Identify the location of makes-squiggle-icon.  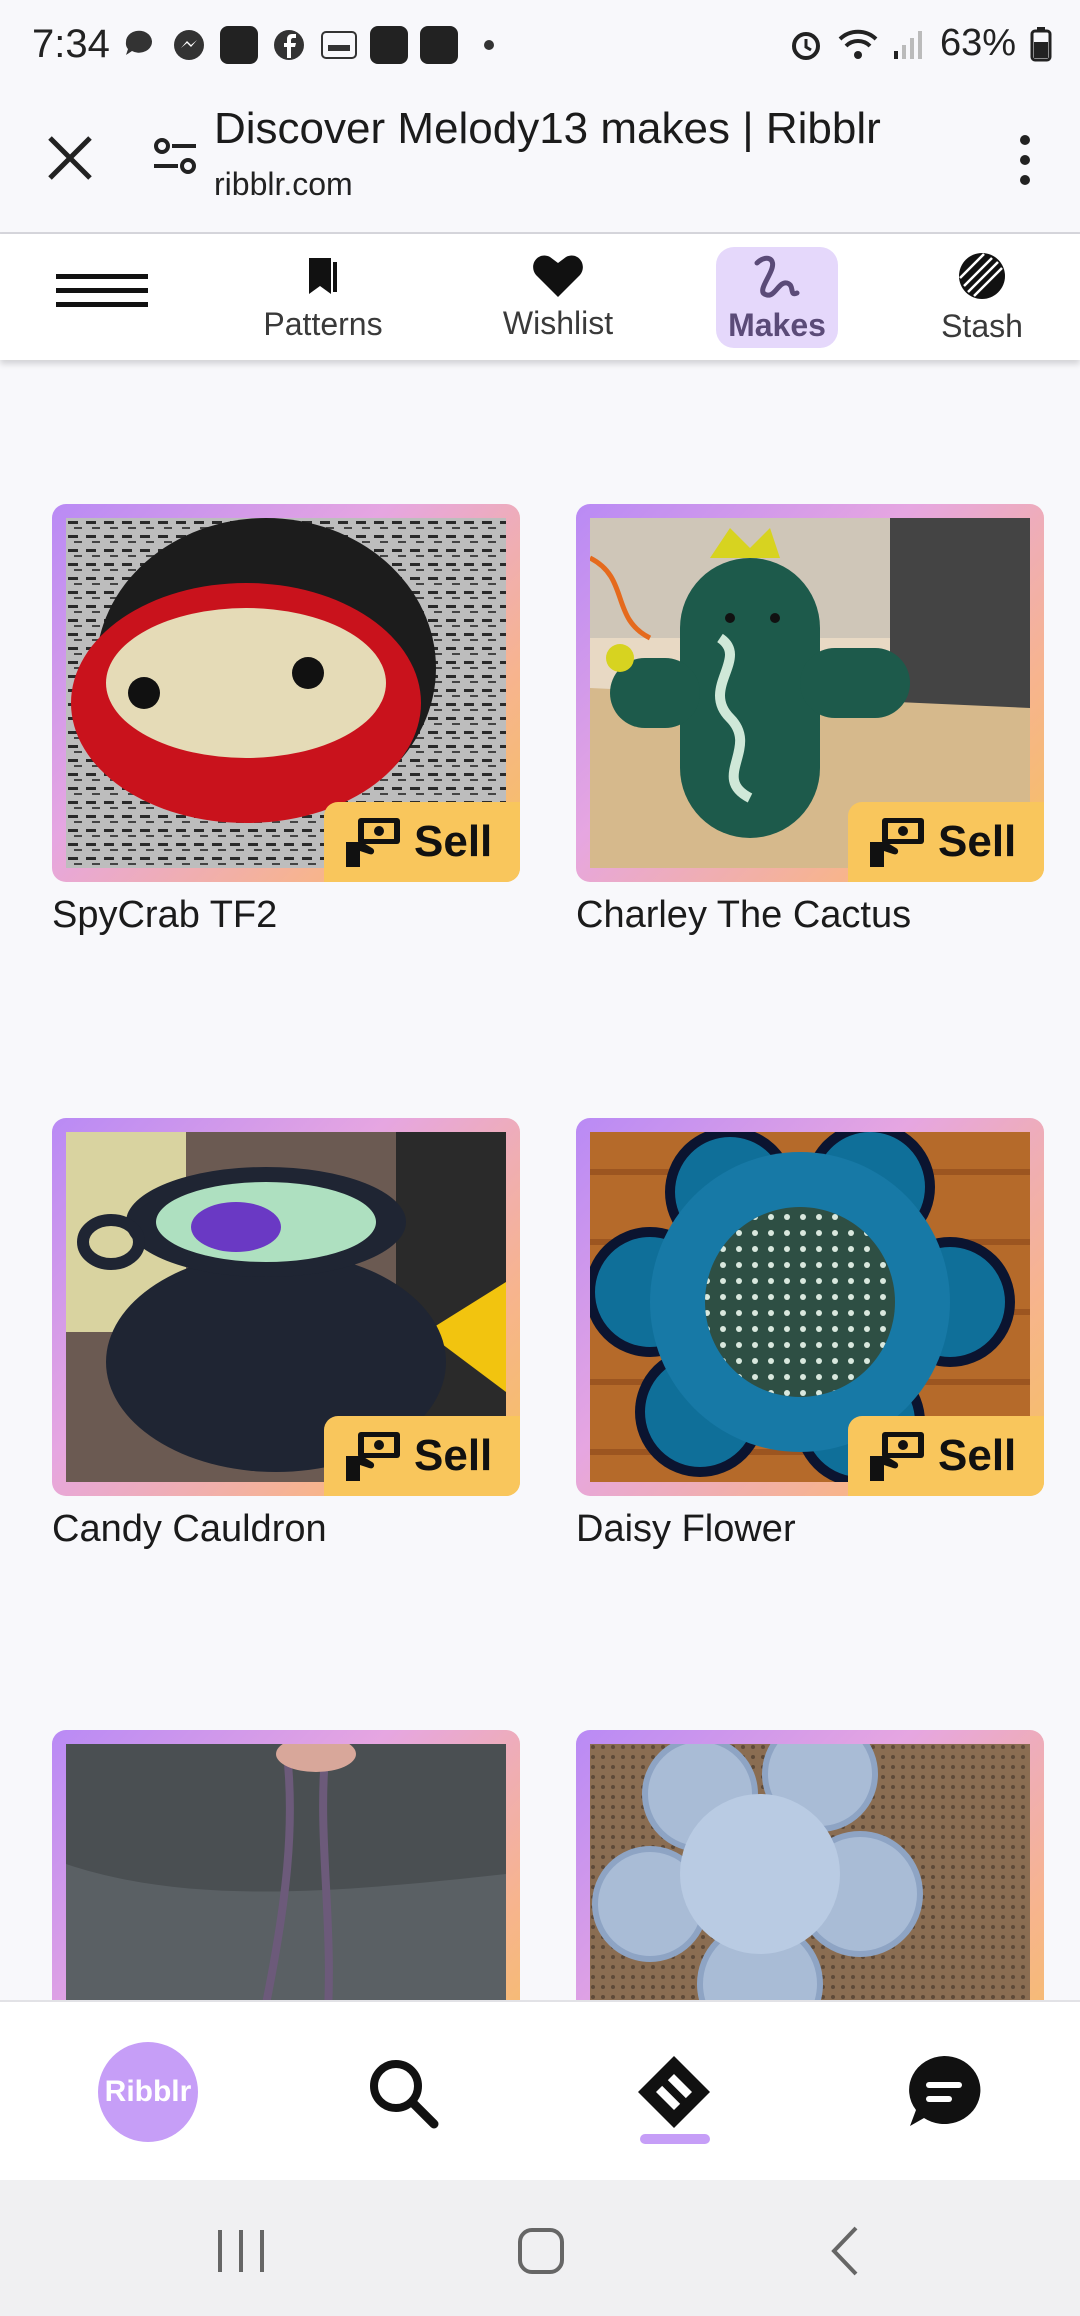
(777, 276).